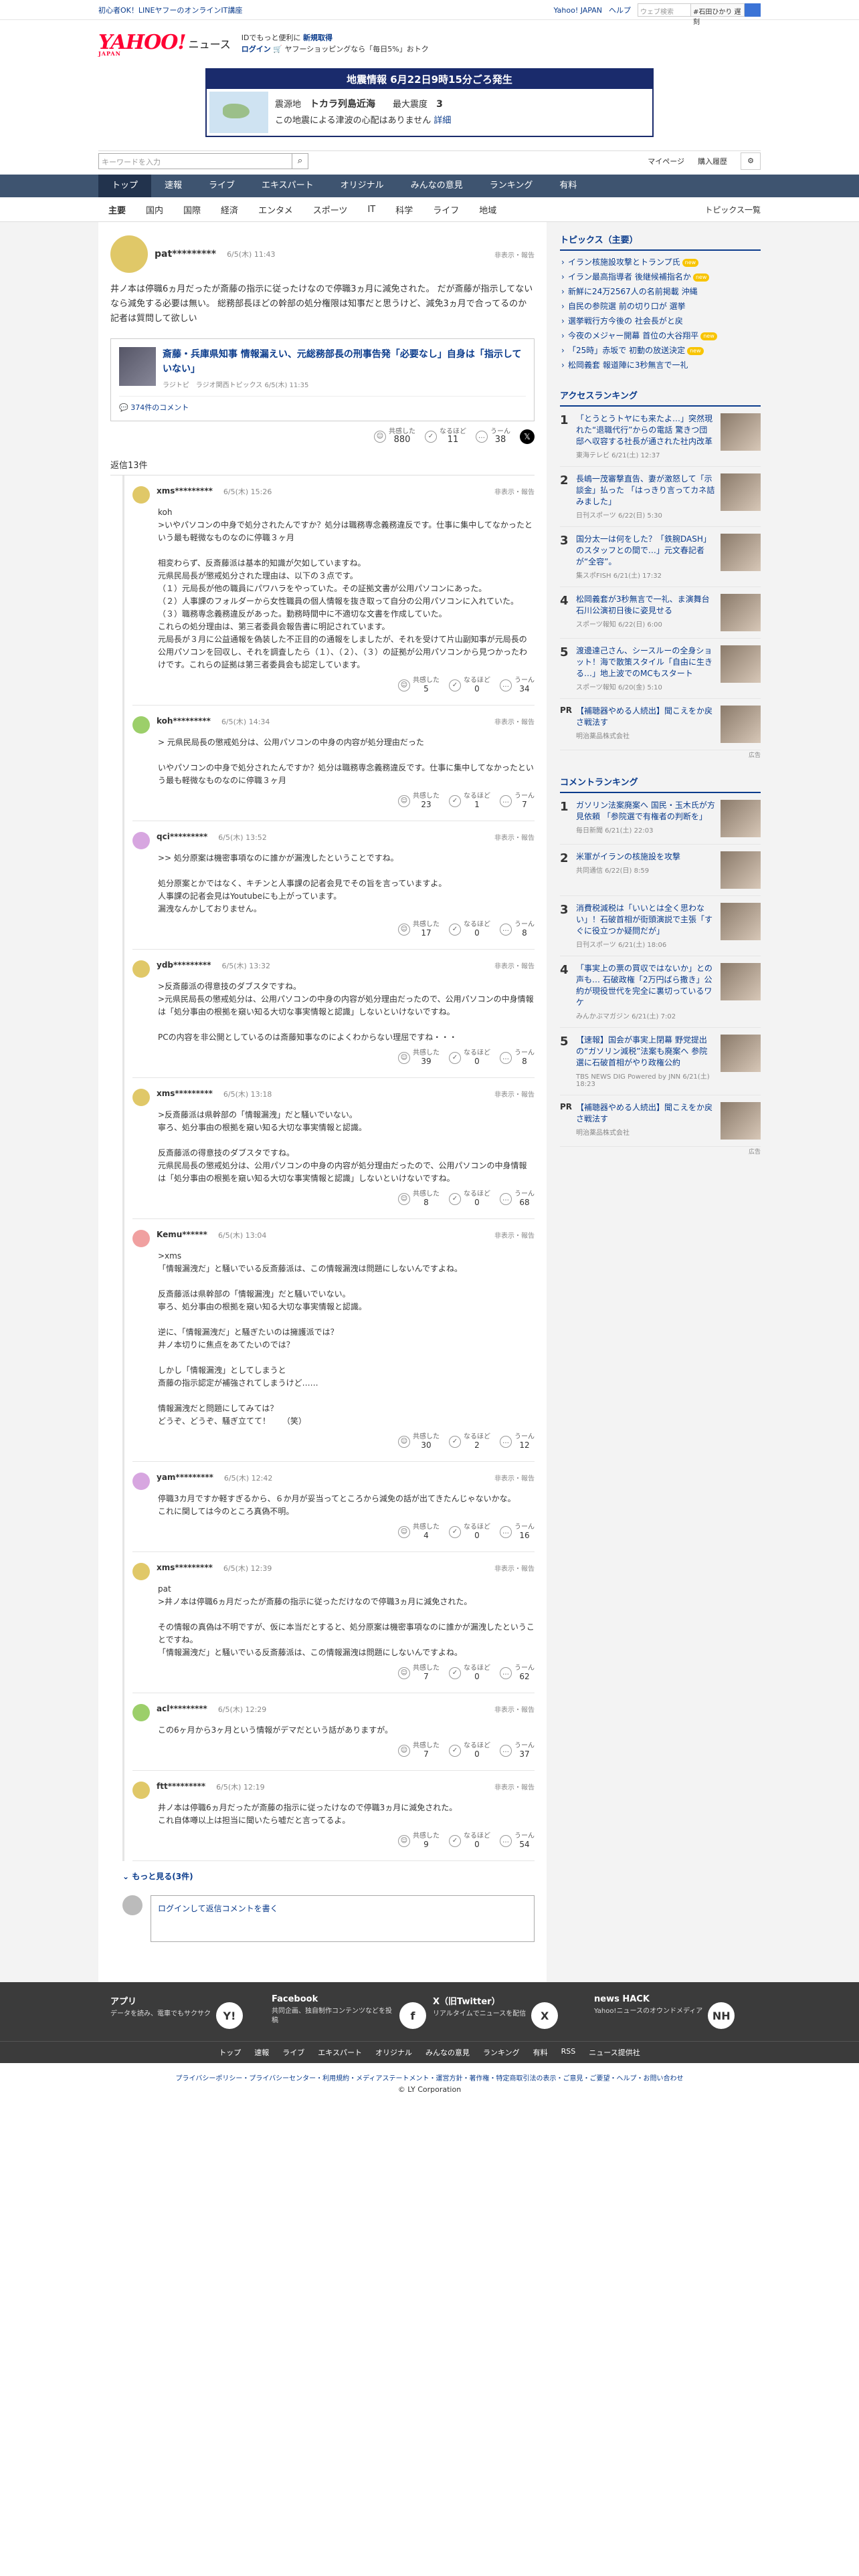 Image resolution: width=859 pixels, height=2576 pixels. I want to click on hmm-button: … うーん 8, so click(518, 929).